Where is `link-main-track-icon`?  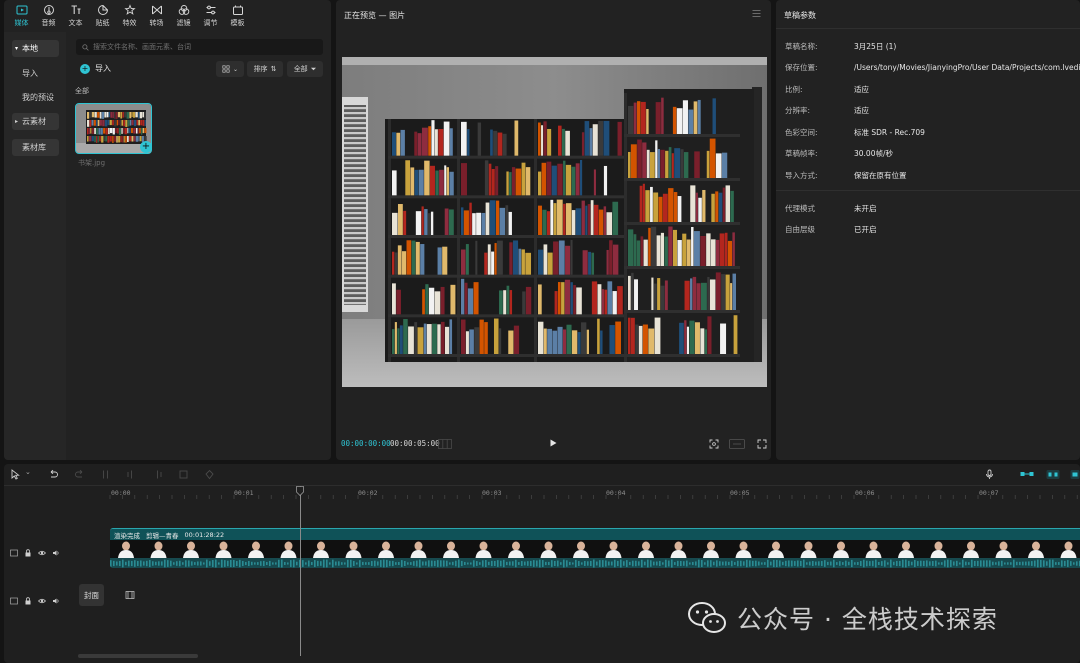
link-main-track-icon is located at coordinates (1027, 474).